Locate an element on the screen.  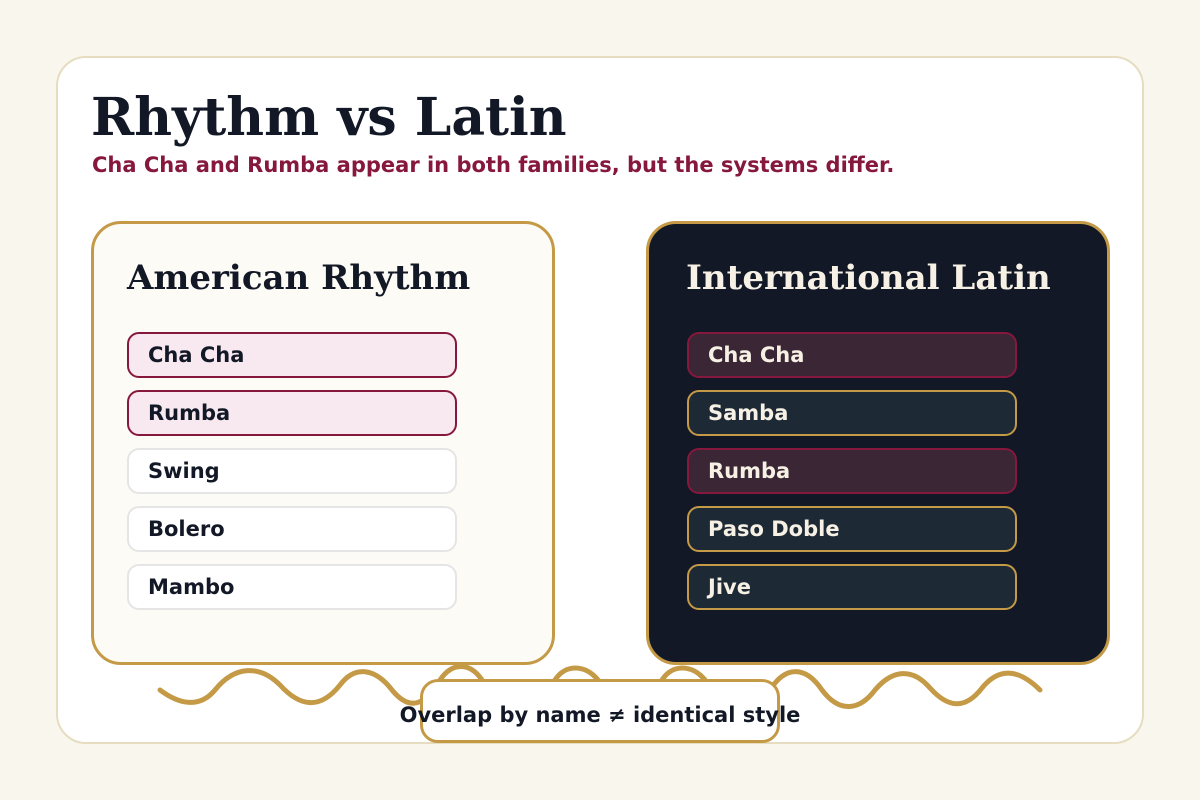
dance-item: Jive is located at coordinates (852, 587).